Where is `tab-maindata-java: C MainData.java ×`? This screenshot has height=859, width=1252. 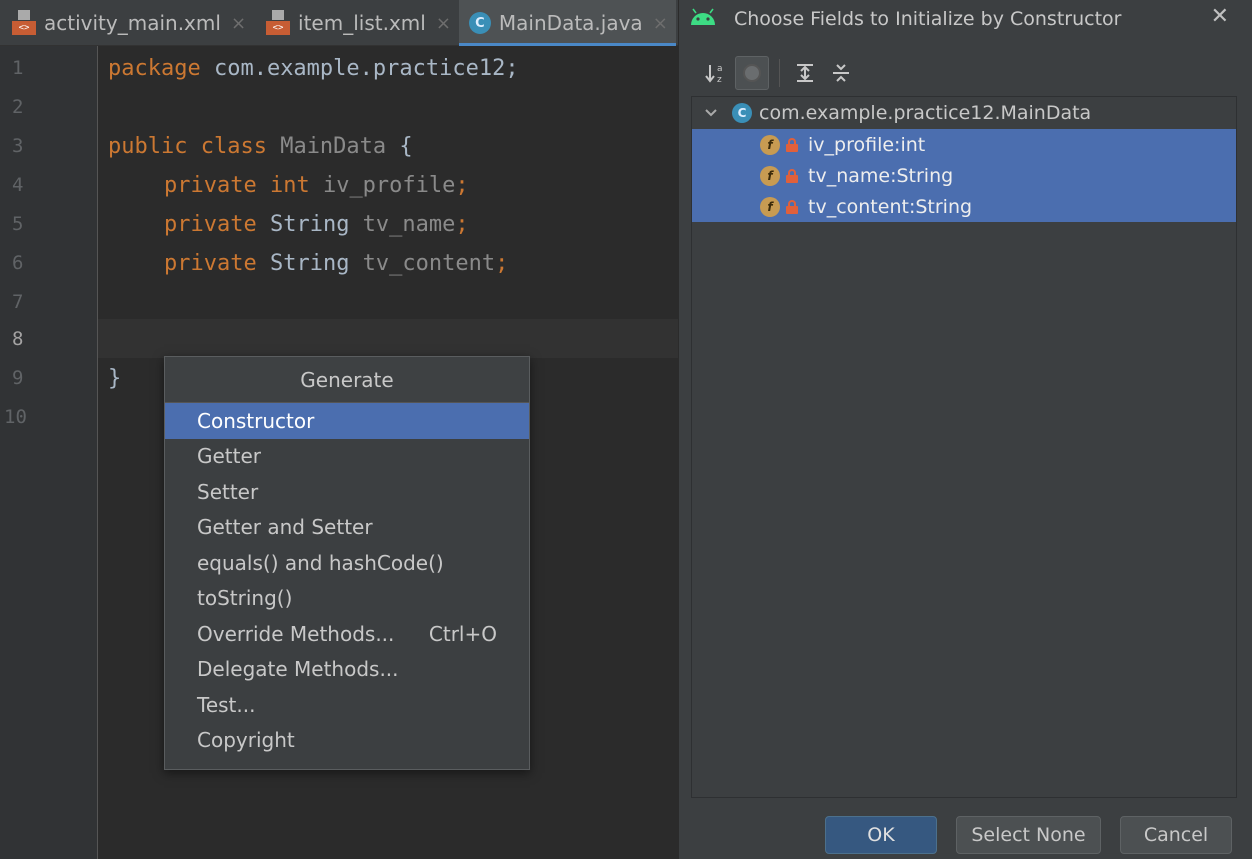 tab-maindata-java: C MainData.java × is located at coordinates (567, 23).